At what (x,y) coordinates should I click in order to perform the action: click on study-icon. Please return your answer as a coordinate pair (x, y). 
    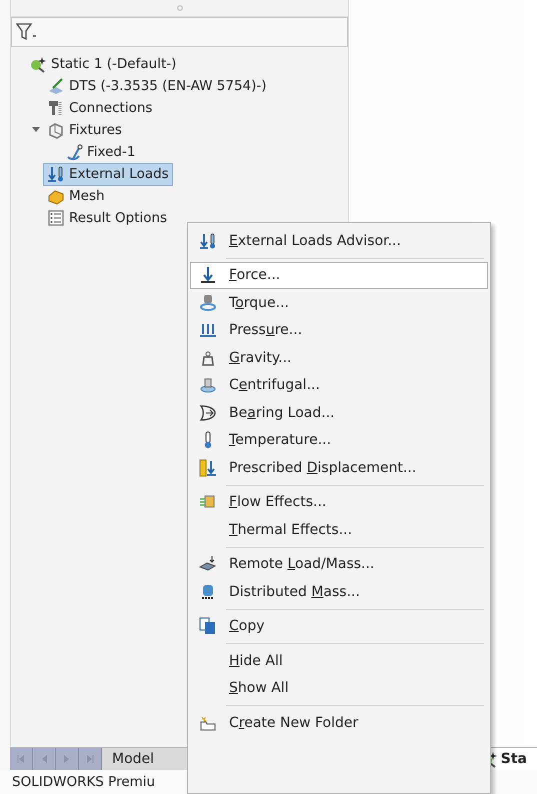
    Looking at the image, I should click on (38, 64).